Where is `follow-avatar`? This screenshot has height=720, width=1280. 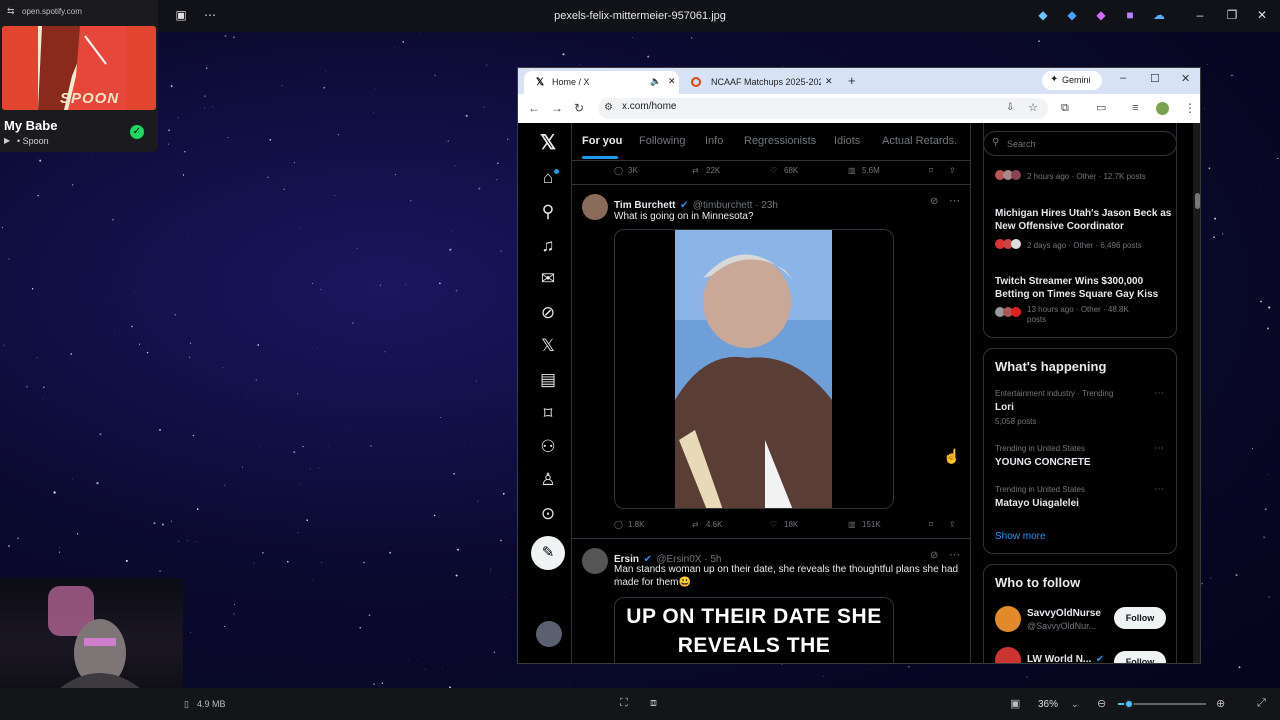 follow-avatar is located at coordinates (1008, 619).